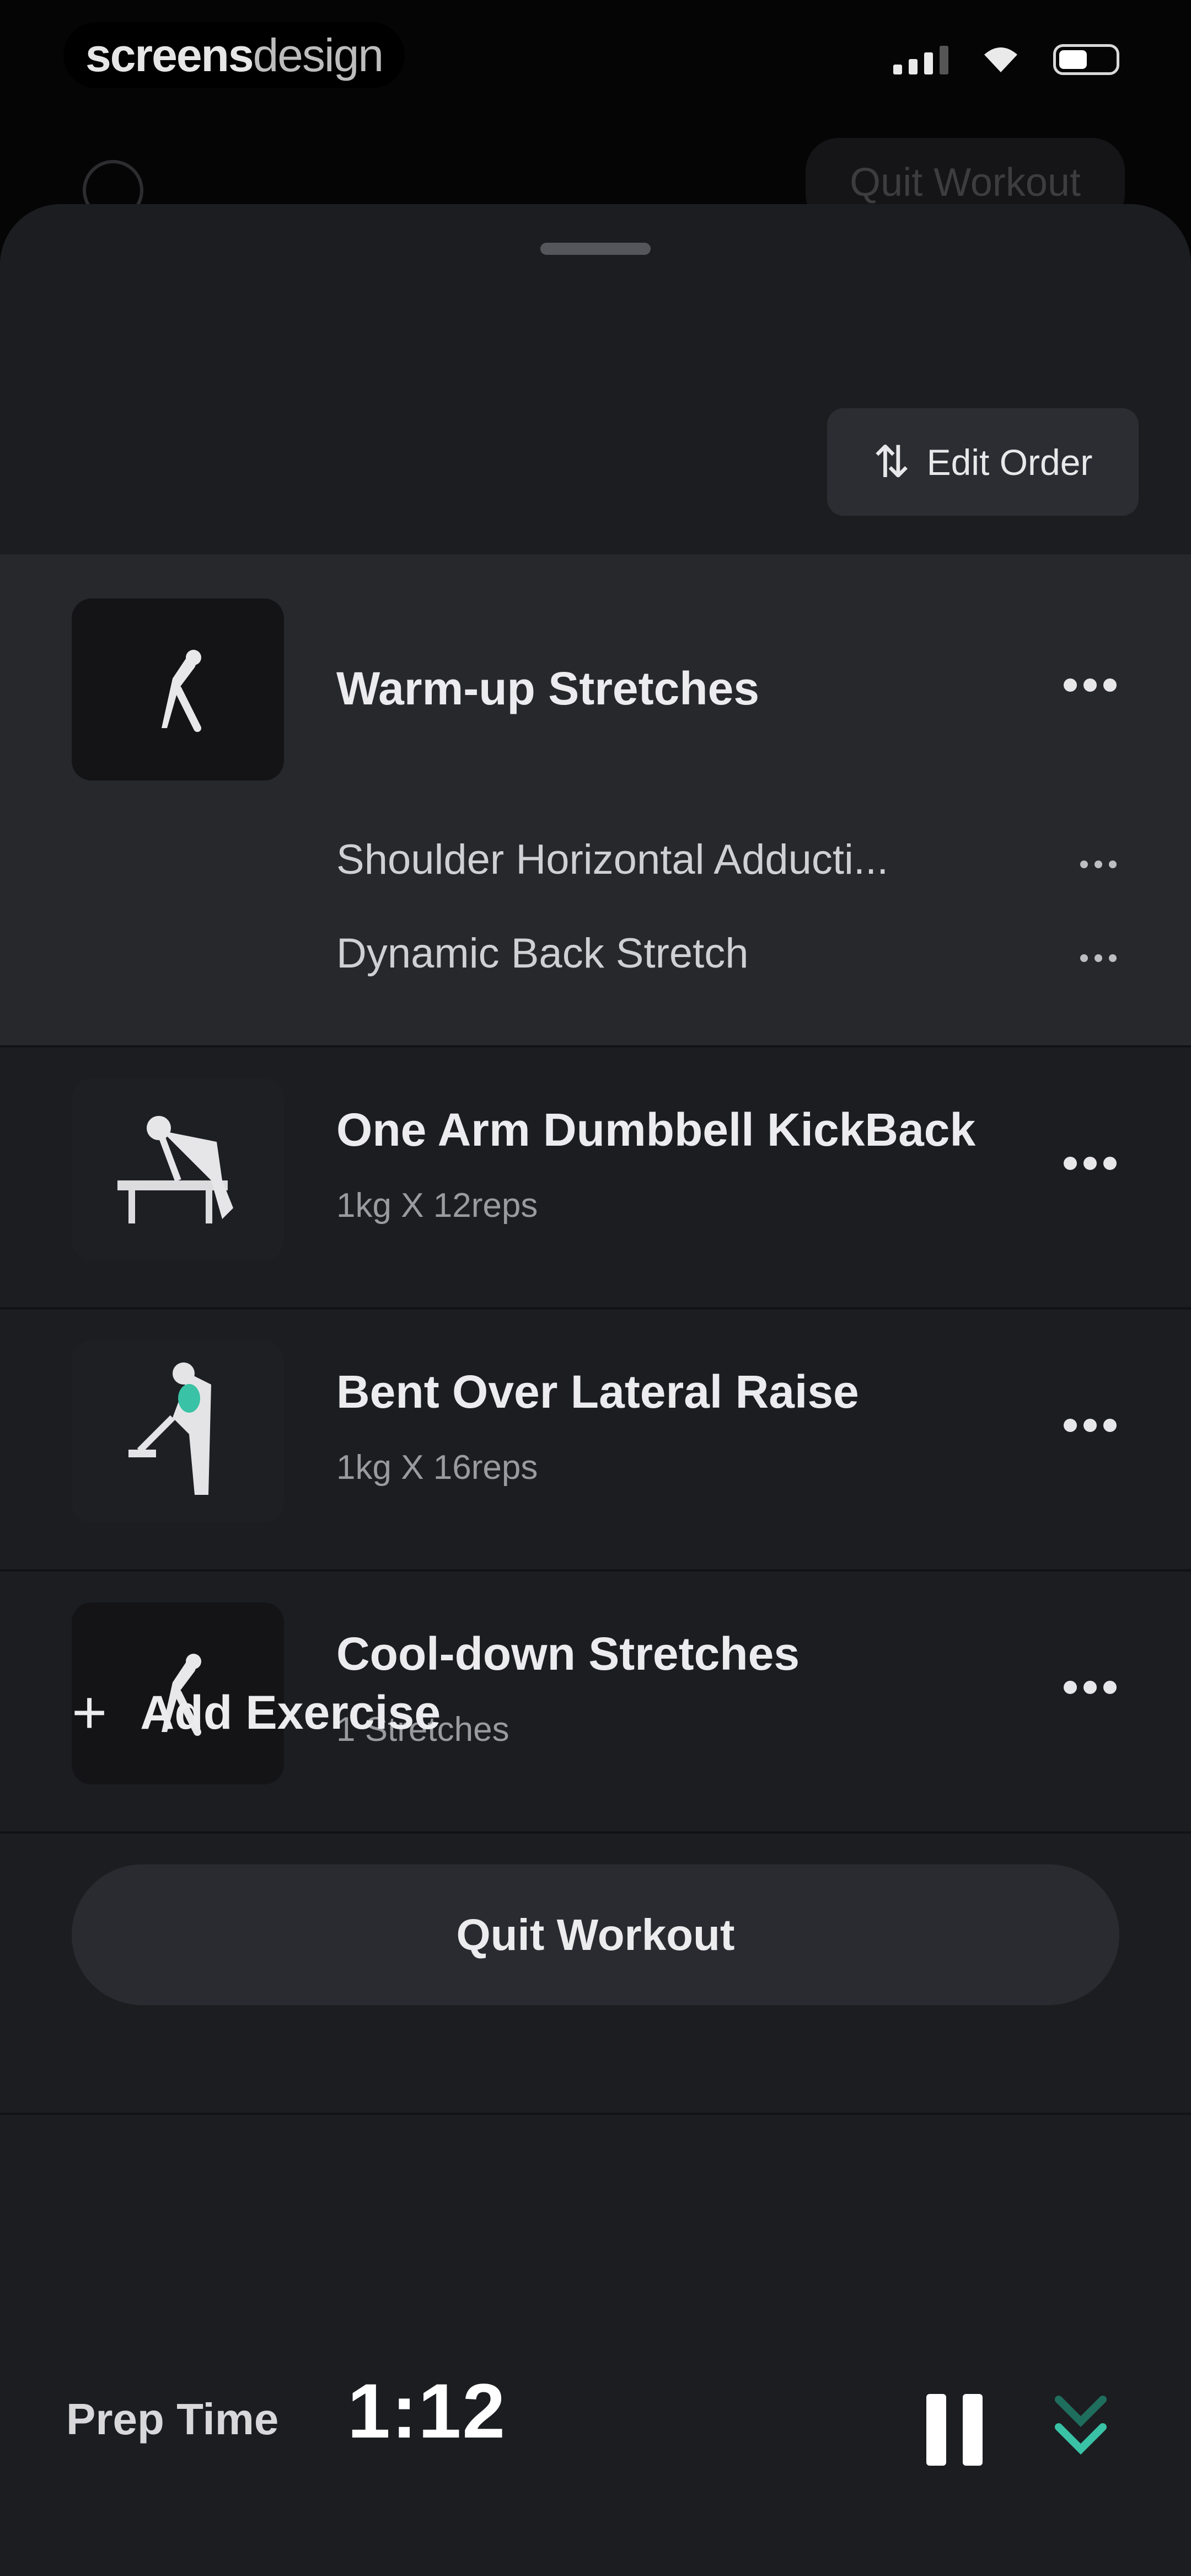 Image resolution: width=1191 pixels, height=2576 pixels. Describe the element at coordinates (175, 1169) in the screenshot. I see `dumbbell-kickback-figure-icon` at that location.